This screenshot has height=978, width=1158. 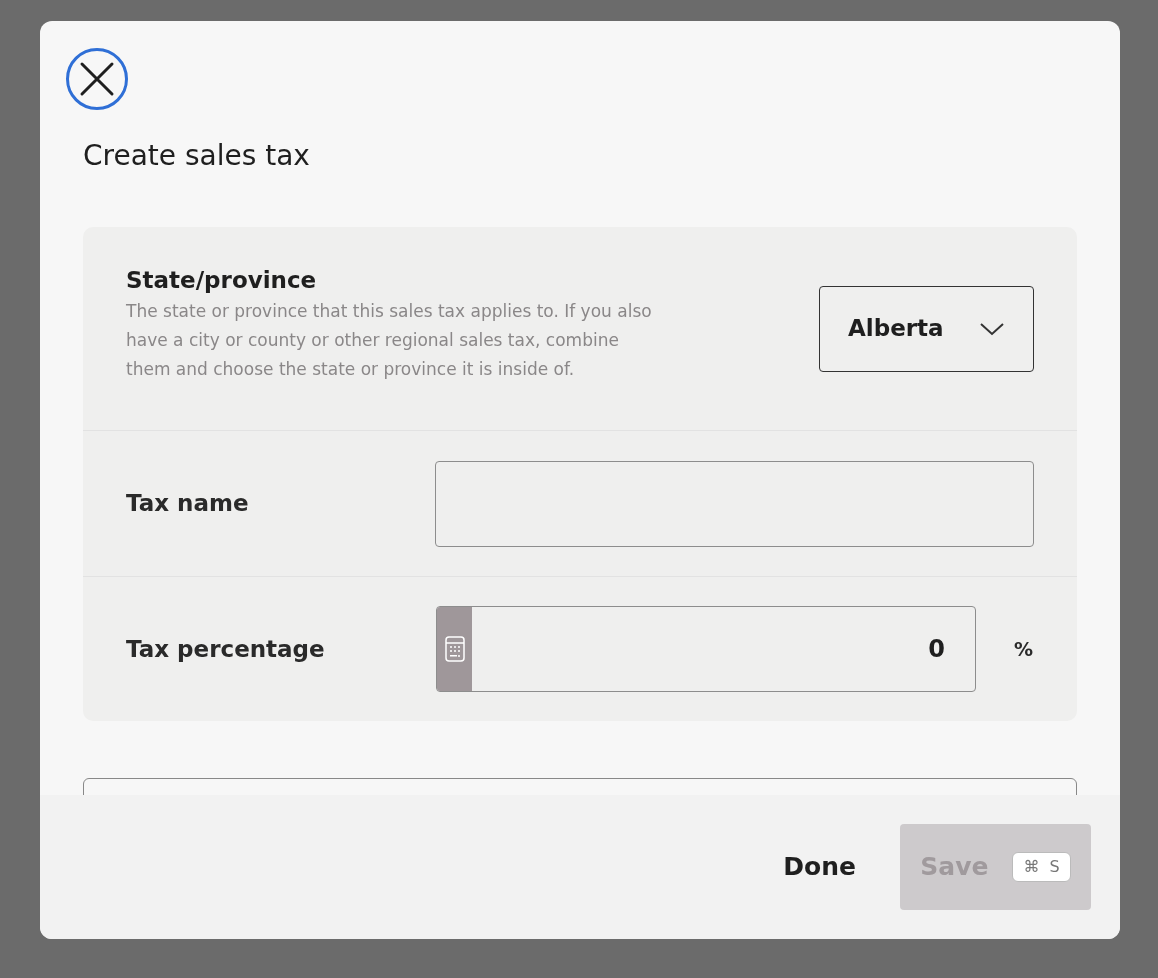 I want to click on field-label: State/province, so click(x=222, y=280).